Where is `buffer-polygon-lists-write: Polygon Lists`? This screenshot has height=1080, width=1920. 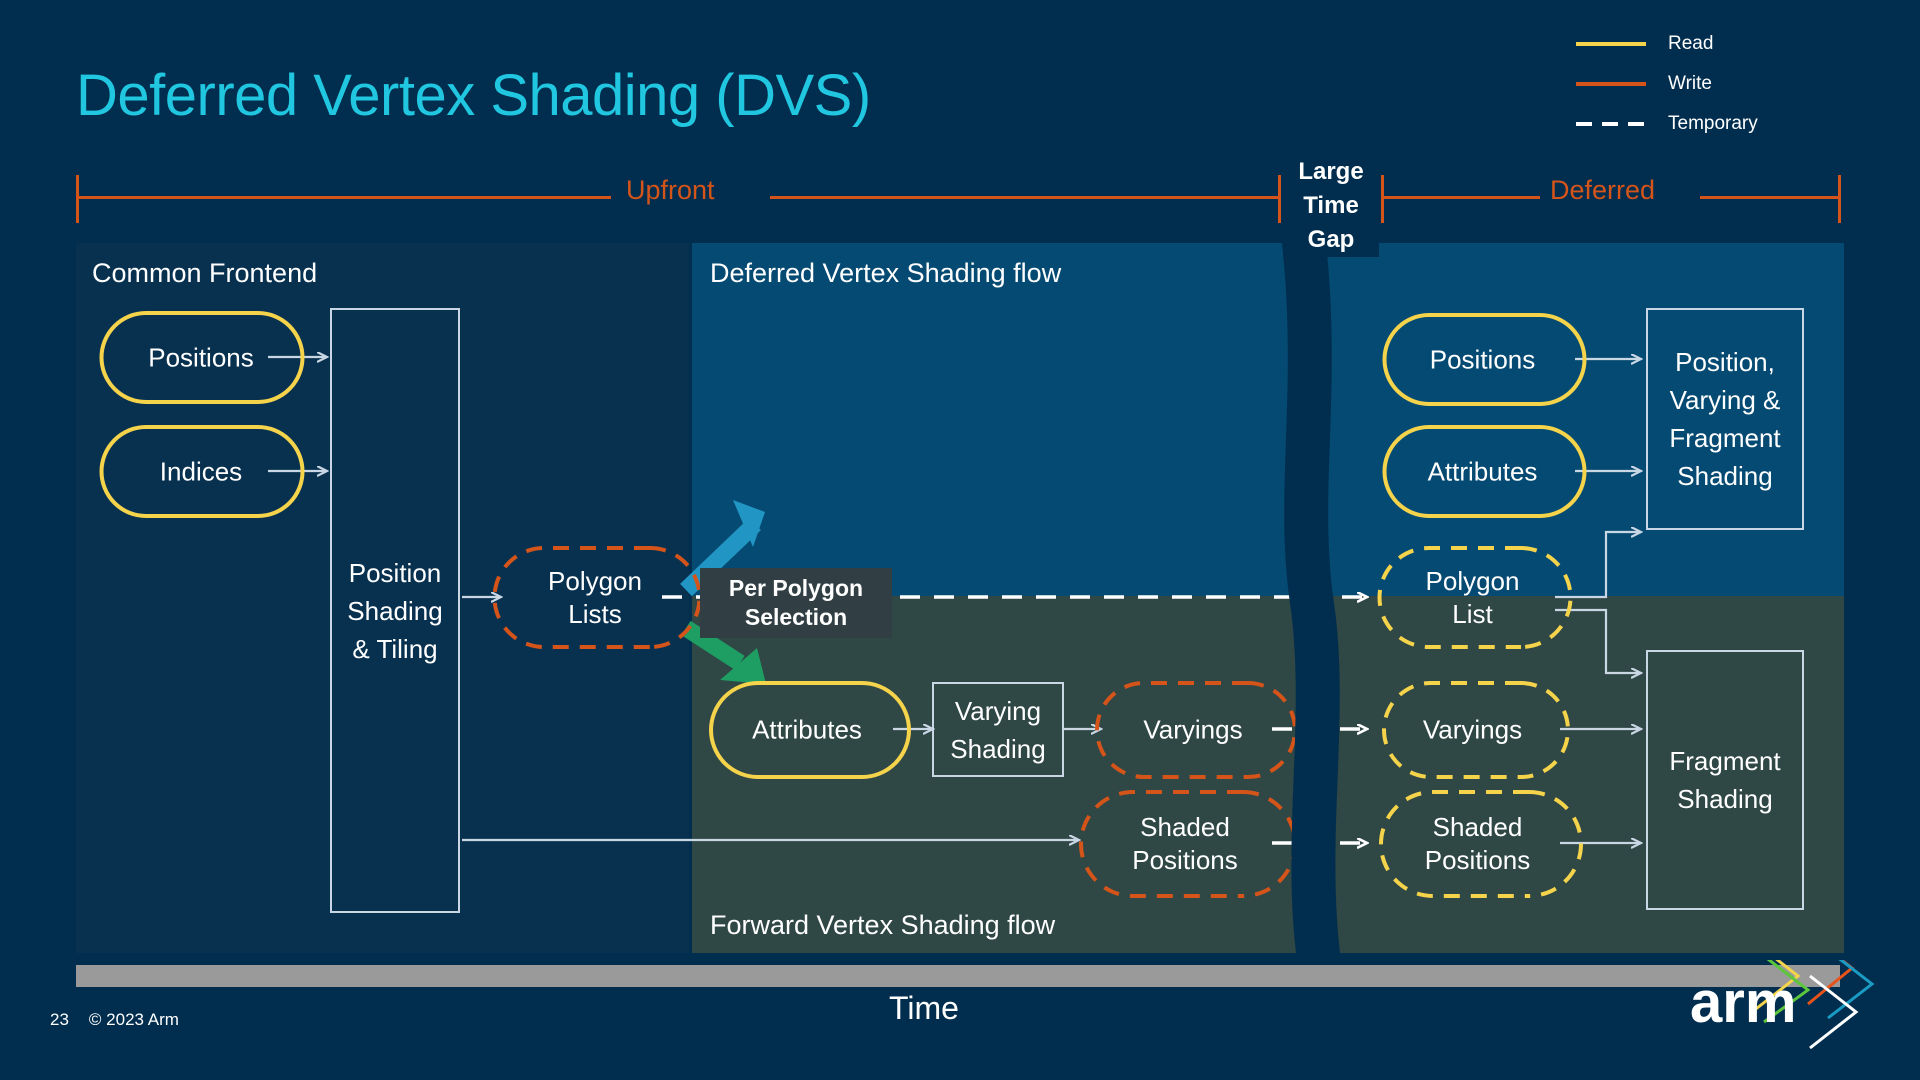 buffer-polygon-lists-write: Polygon Lists is located at coordinates (597, 597).